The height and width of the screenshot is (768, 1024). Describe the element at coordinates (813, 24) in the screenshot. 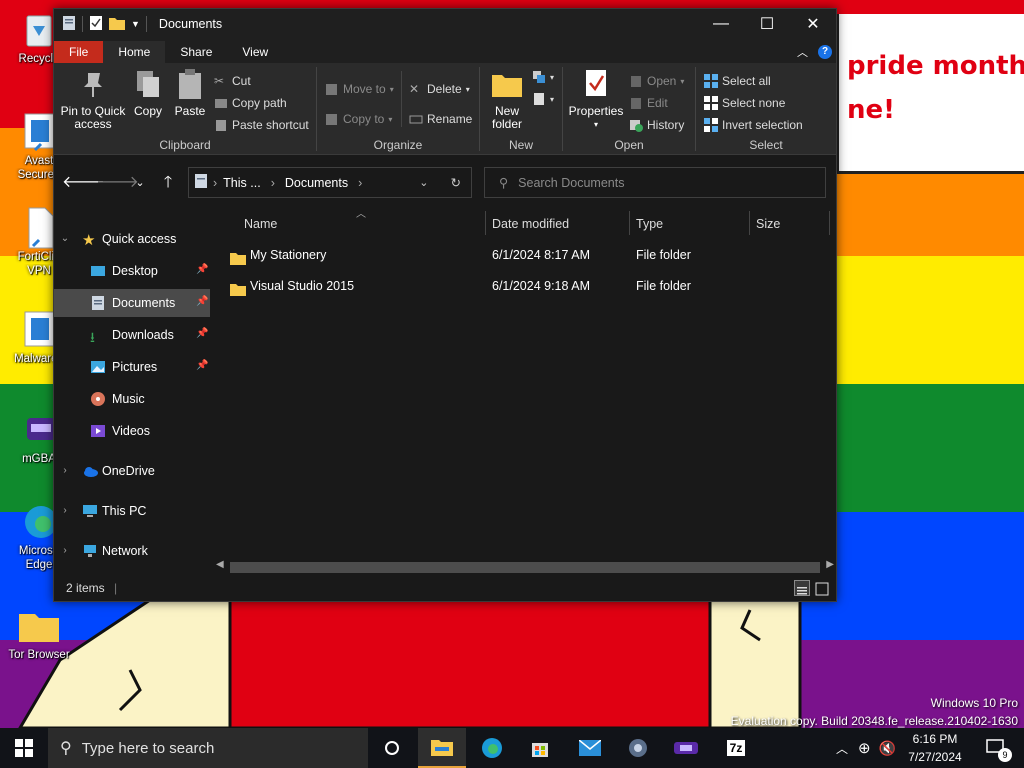

I see `close-button: ✕` at that location.